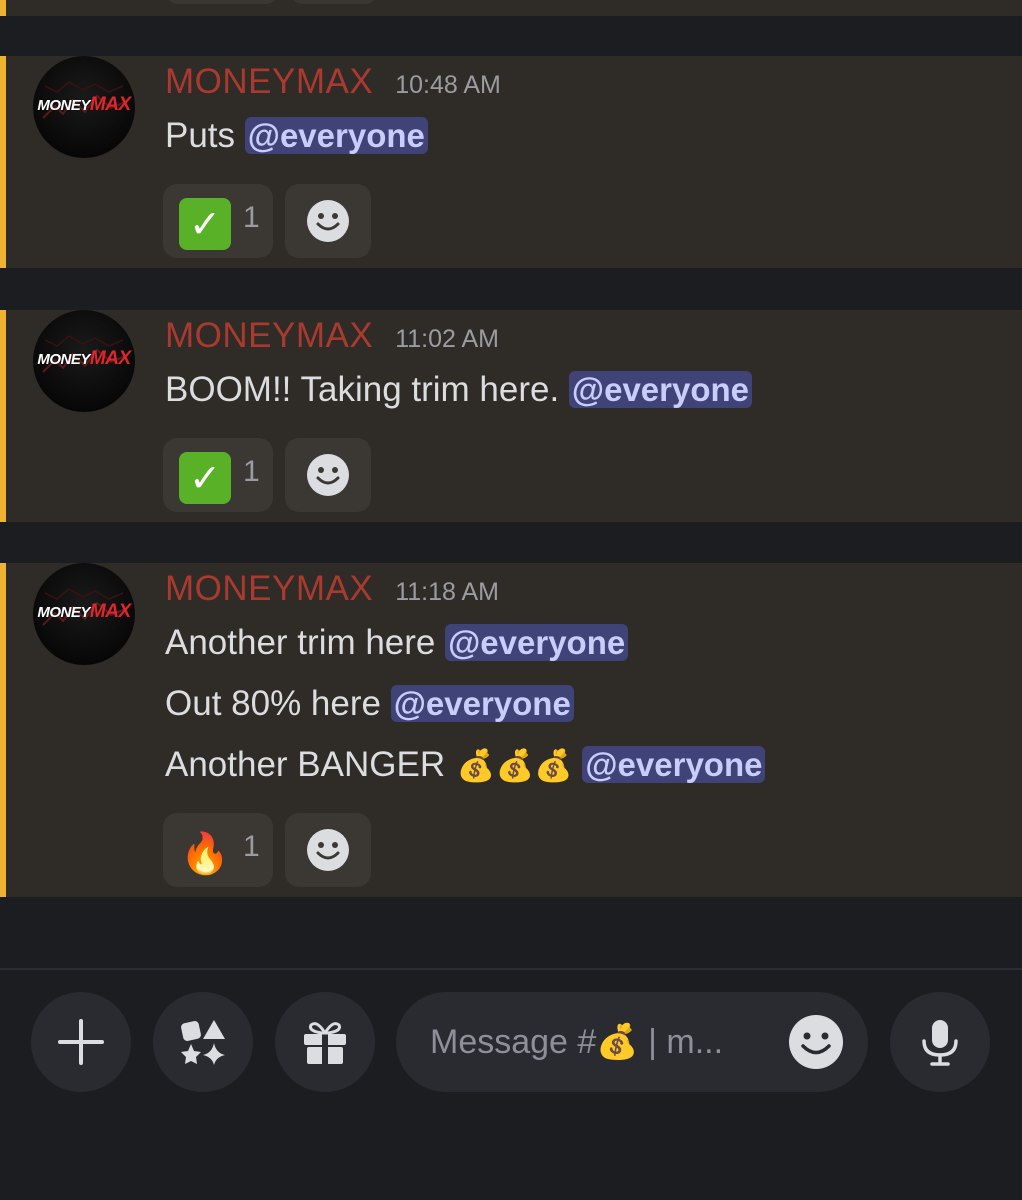 The width and height of the screenshot is (1022, 1200). I want to click on message-line: BOOM!! Taking trim here. @everyone, so click(459, 390).